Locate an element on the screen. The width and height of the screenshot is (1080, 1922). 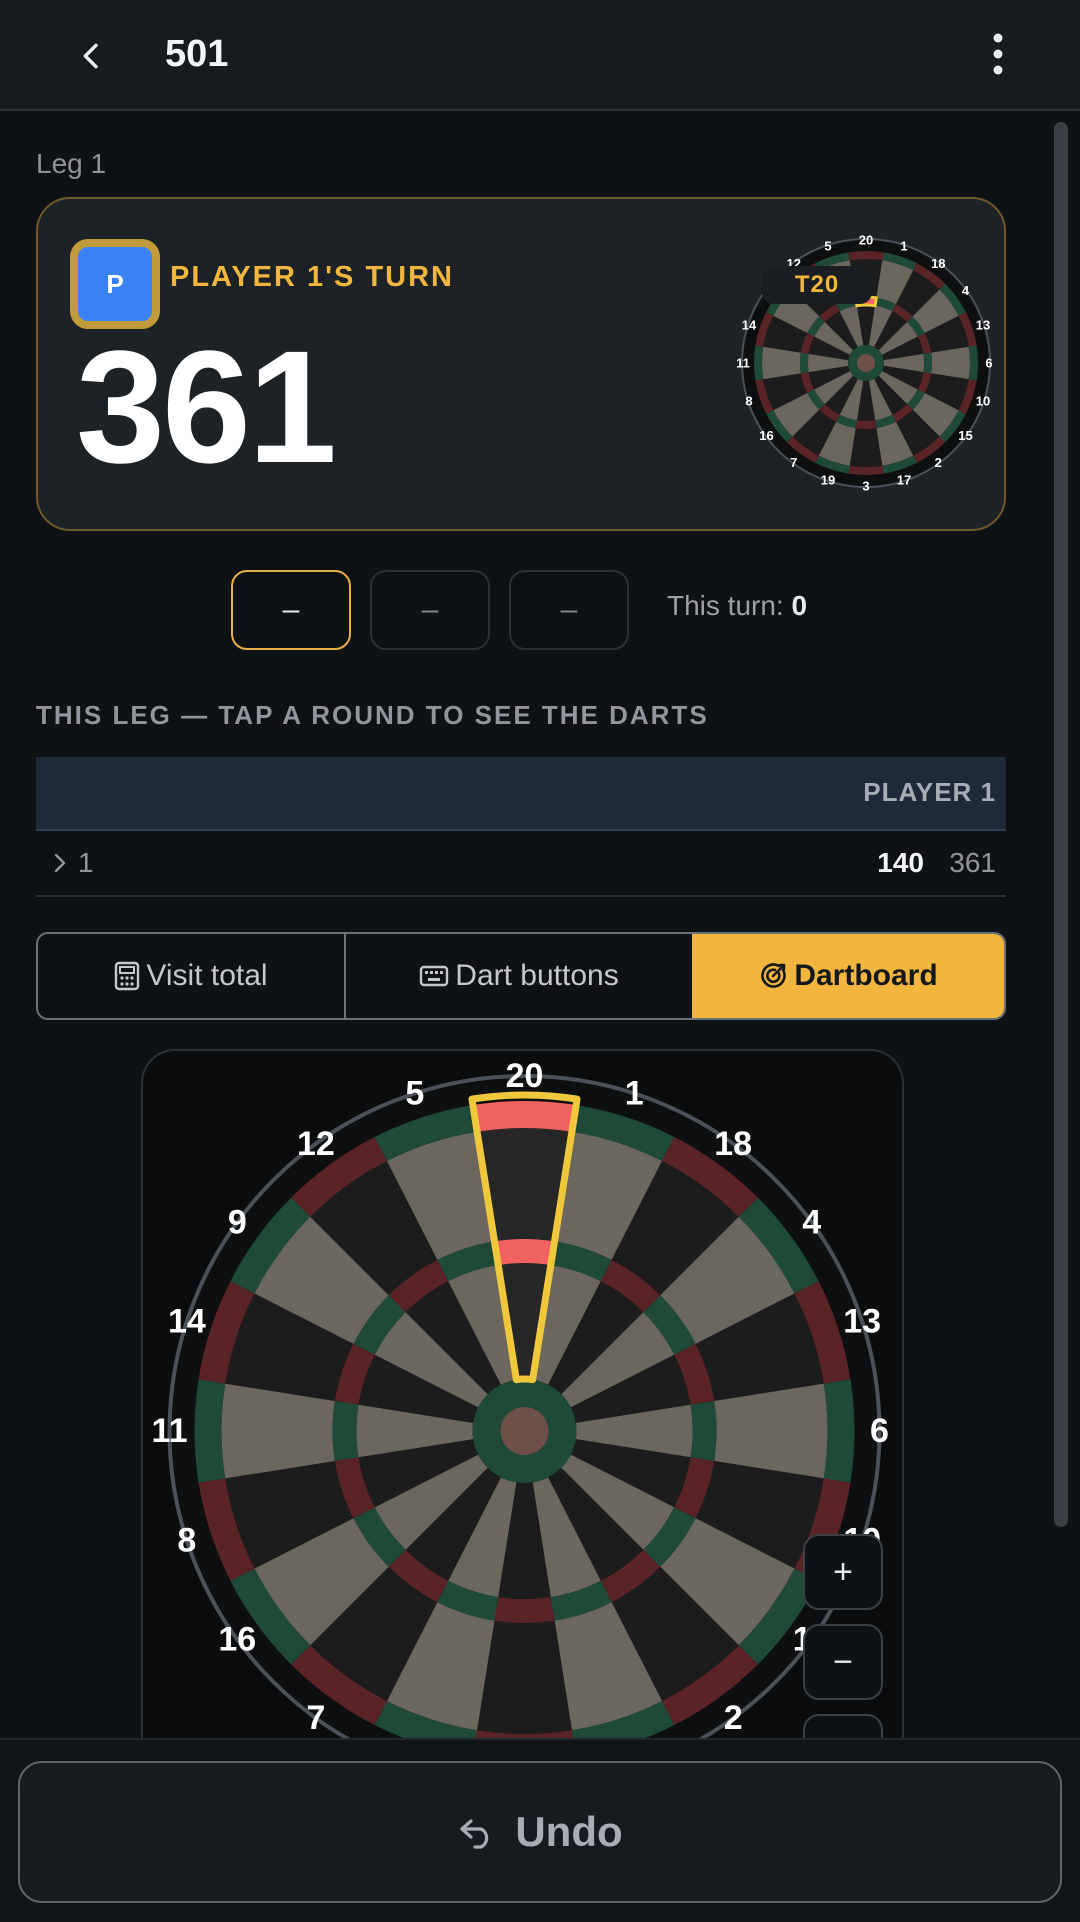
column-player: PLAYER 1 is located at coordinates (929, 792).